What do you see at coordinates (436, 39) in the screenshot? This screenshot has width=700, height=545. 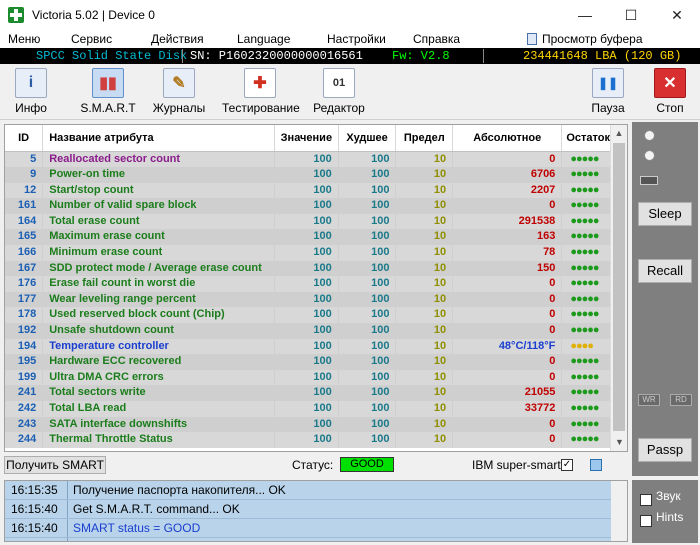 I see `menu-help: Справка` at bounding box center [436, 39].